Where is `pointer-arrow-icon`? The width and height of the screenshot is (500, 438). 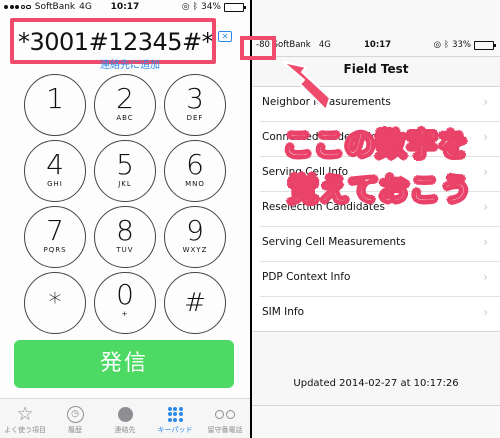
pointer-arrow-icon is located at coordinates (306, 86).